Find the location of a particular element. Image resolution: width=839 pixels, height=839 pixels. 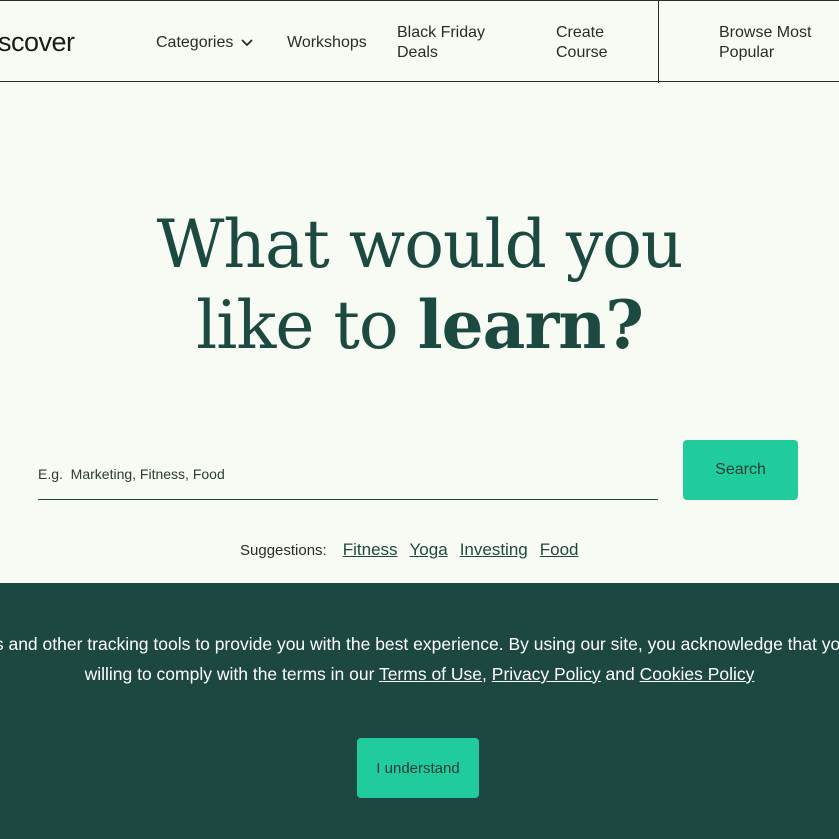

privacy-policy-link: Privacy Policy is located at coordinates (546, 674).